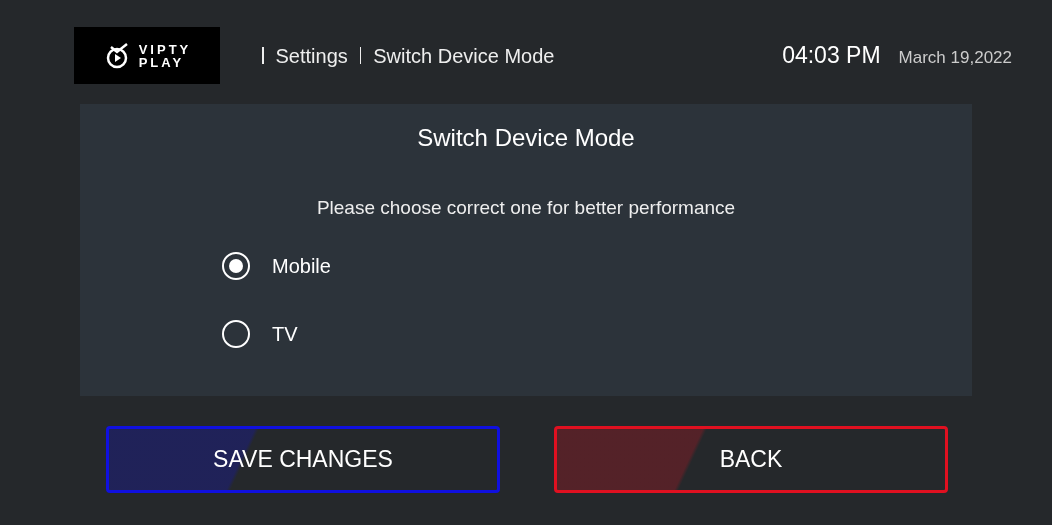  What do you see at coordinates (303, 459) in the screenshot?
I see `action-button: SAVE CHANGES` at bounding box center [303, 459].